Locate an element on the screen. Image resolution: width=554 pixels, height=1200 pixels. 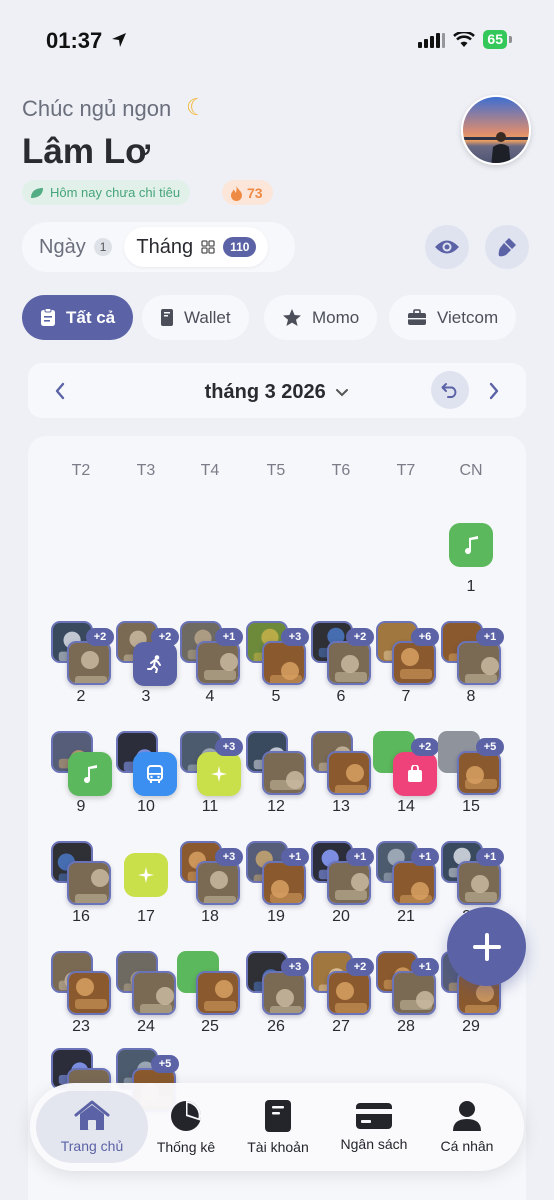
fire-icon is located at coordinates (236, 193).